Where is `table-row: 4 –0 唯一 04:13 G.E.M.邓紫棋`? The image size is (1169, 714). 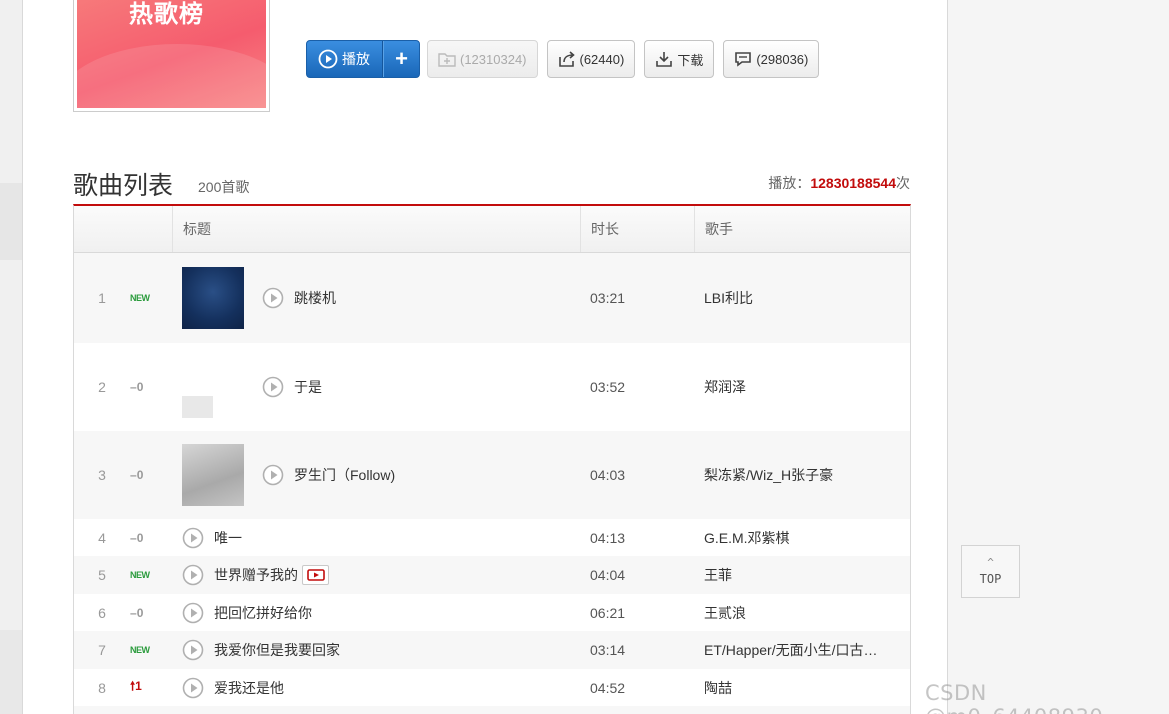 table-row: 4 –0 唯一 04:13 G.E.M.邓紫棋 is located at coordinates (492, 537).